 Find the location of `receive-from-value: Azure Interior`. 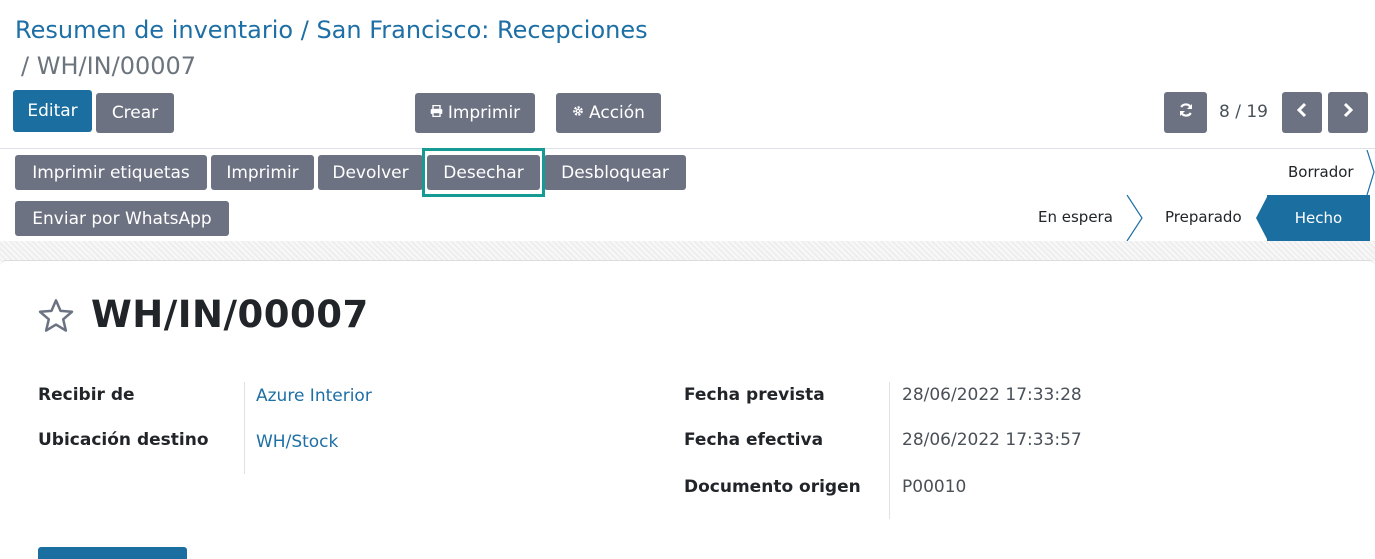

receive-from-value: Azure Interior is located at coordinates (314, 396).